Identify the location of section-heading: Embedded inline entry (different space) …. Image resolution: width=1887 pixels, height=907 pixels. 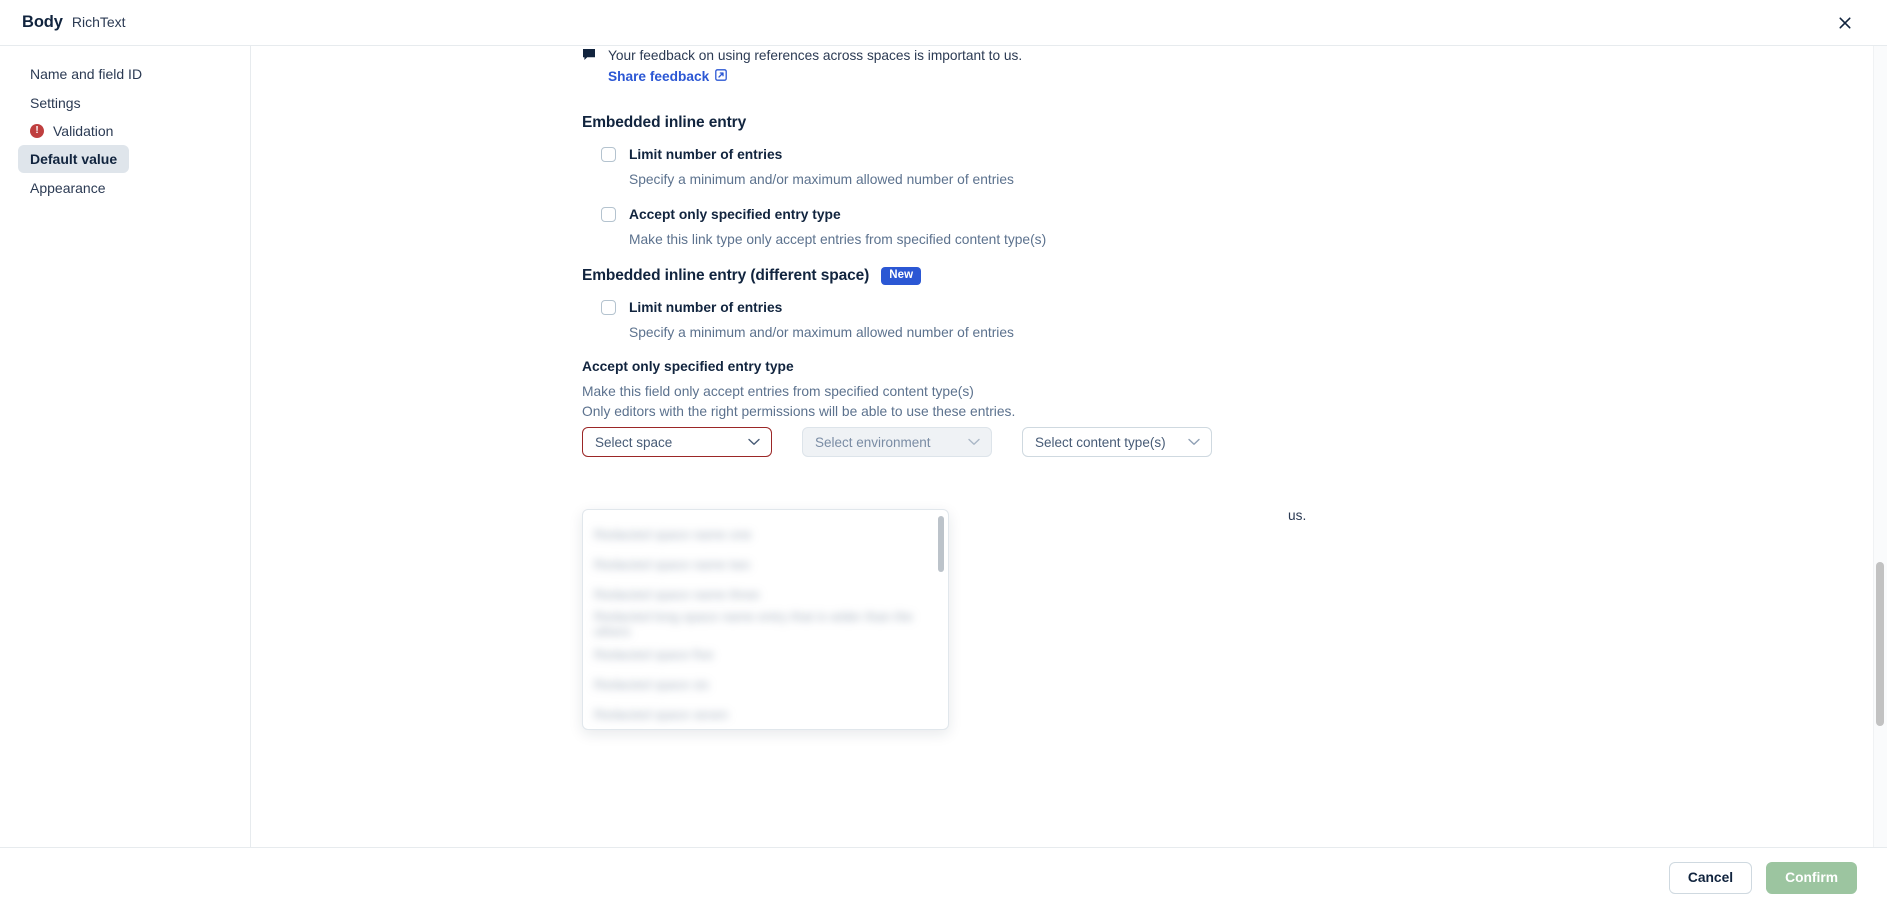
(962, 276).